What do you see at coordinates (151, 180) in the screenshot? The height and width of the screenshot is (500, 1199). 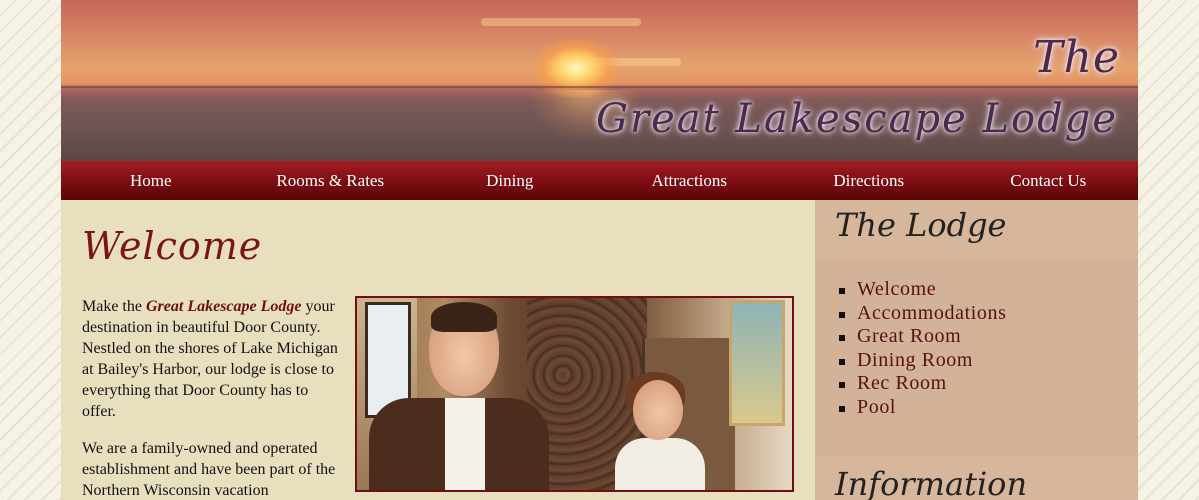 I see `nav-home: Home` at bounding box center [151, 180].